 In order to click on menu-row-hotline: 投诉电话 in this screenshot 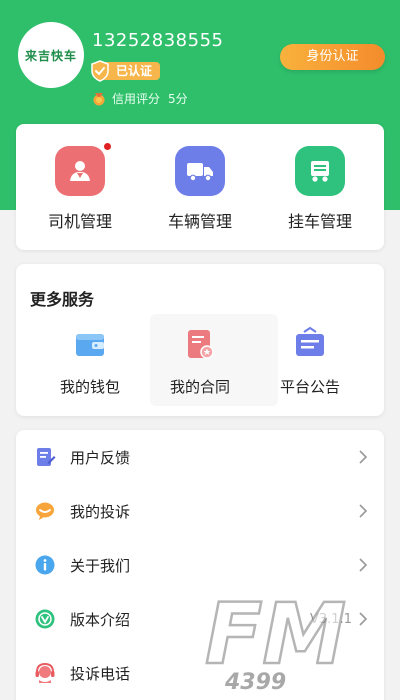, I will do `click(200, 673)`.